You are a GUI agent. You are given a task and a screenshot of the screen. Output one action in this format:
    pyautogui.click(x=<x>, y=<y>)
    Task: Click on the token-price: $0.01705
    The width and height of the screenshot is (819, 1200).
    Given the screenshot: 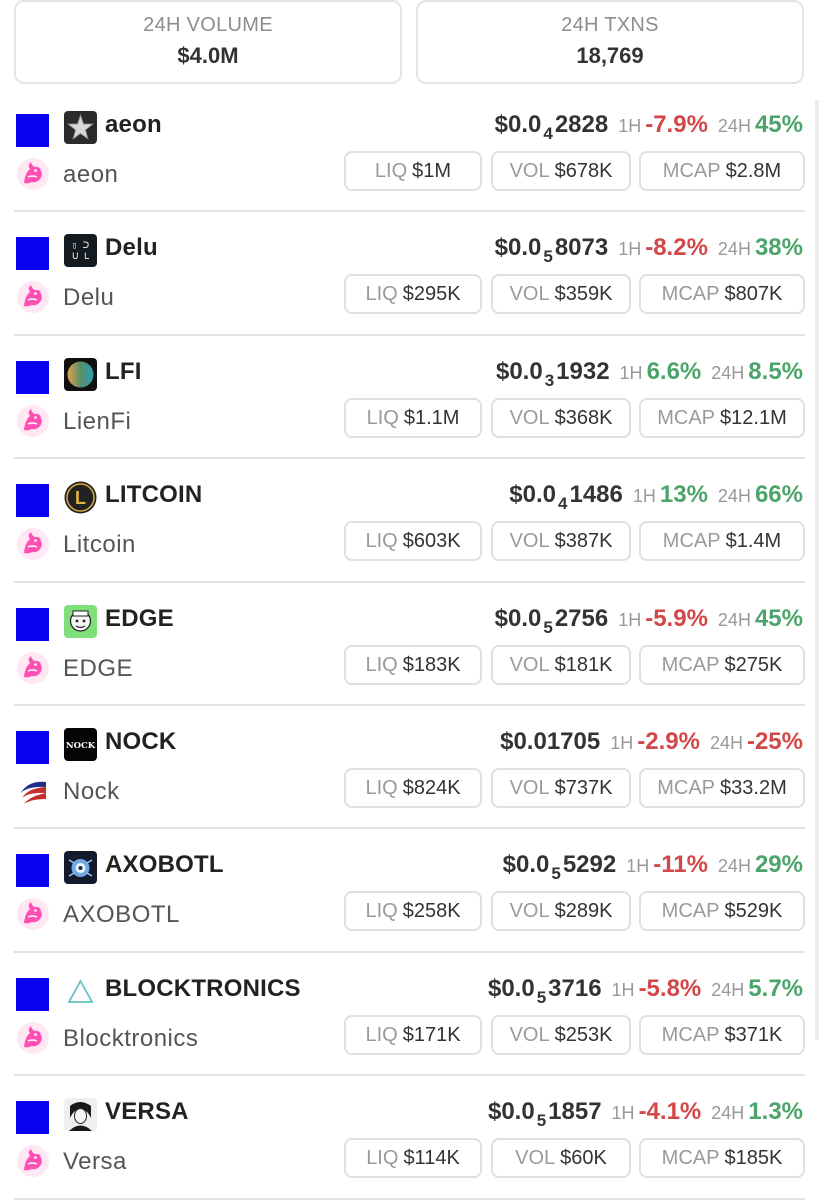 What is the action you would take?
    pyautogui.click(x=550, y=741)
    